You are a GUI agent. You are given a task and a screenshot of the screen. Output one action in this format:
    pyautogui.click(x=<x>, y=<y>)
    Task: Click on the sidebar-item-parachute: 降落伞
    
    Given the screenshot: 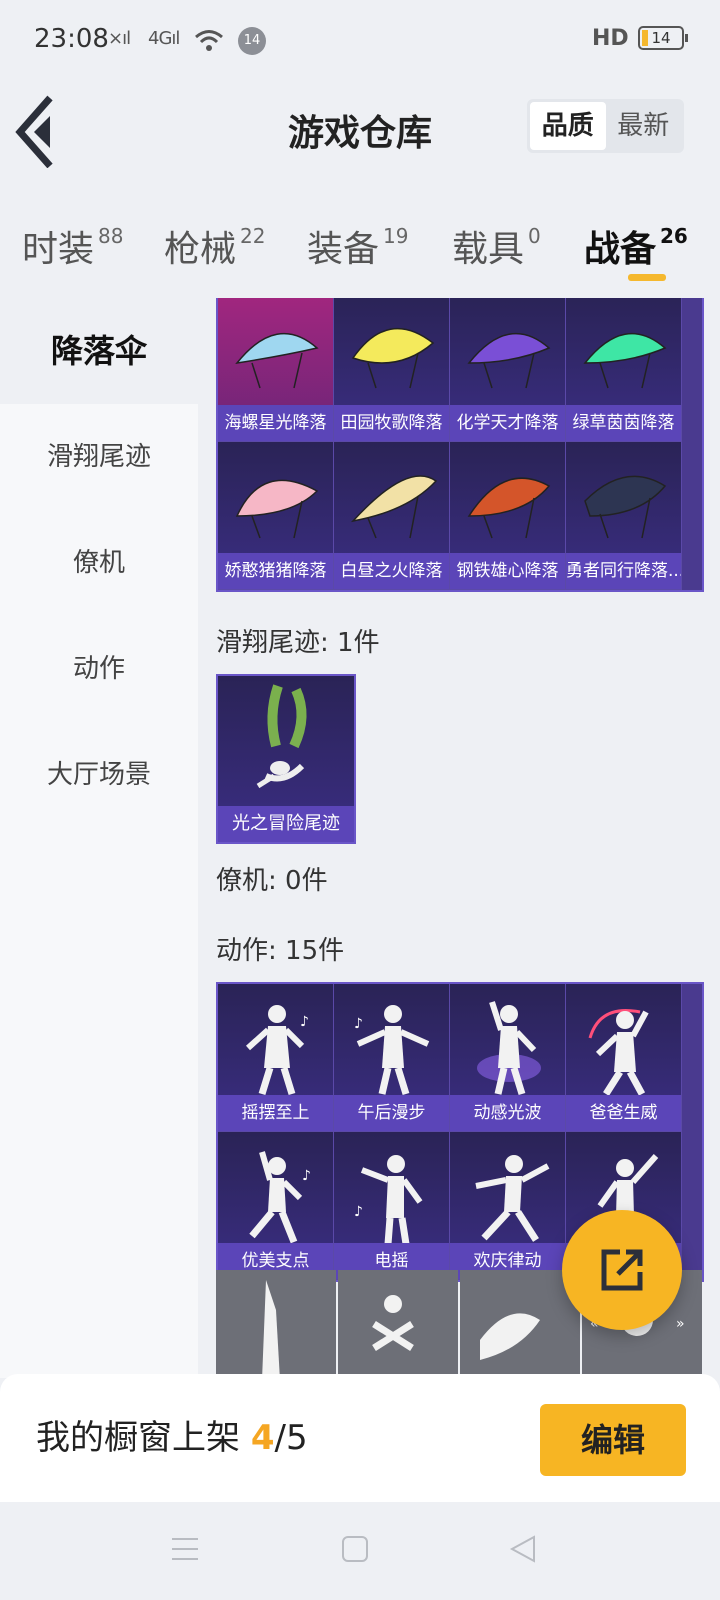 What is the action you would take?
    pyautogui.click(x=99, y=351)
    